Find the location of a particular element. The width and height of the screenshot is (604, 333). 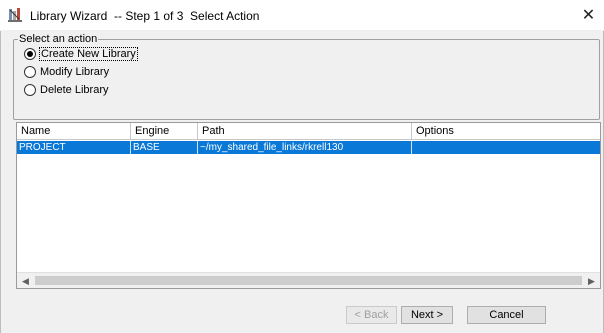

radio-create-new-library: Create New Library is located at coordinates (81, 54).